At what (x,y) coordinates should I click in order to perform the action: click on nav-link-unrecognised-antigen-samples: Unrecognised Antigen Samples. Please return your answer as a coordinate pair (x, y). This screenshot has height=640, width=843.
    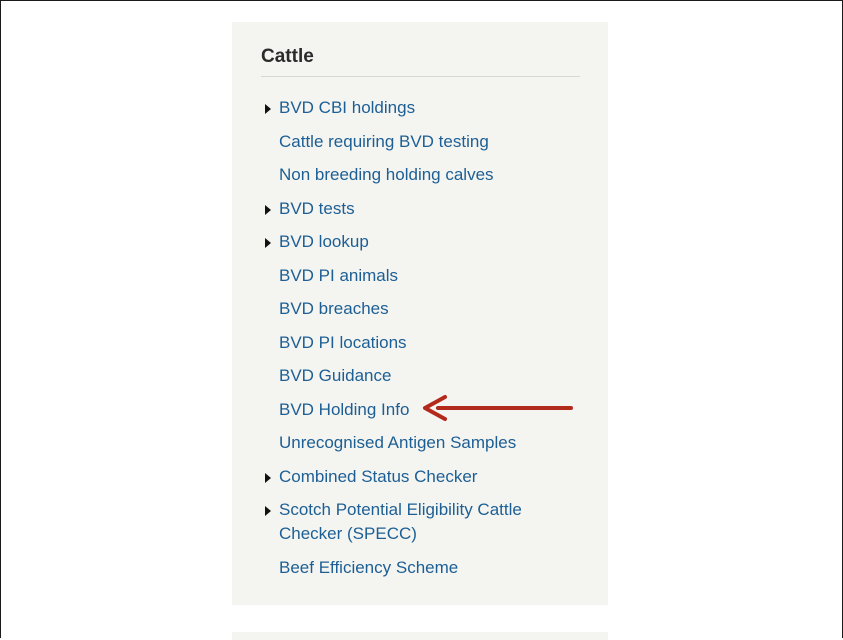
    Looking at the image, I should click on (397, 442).